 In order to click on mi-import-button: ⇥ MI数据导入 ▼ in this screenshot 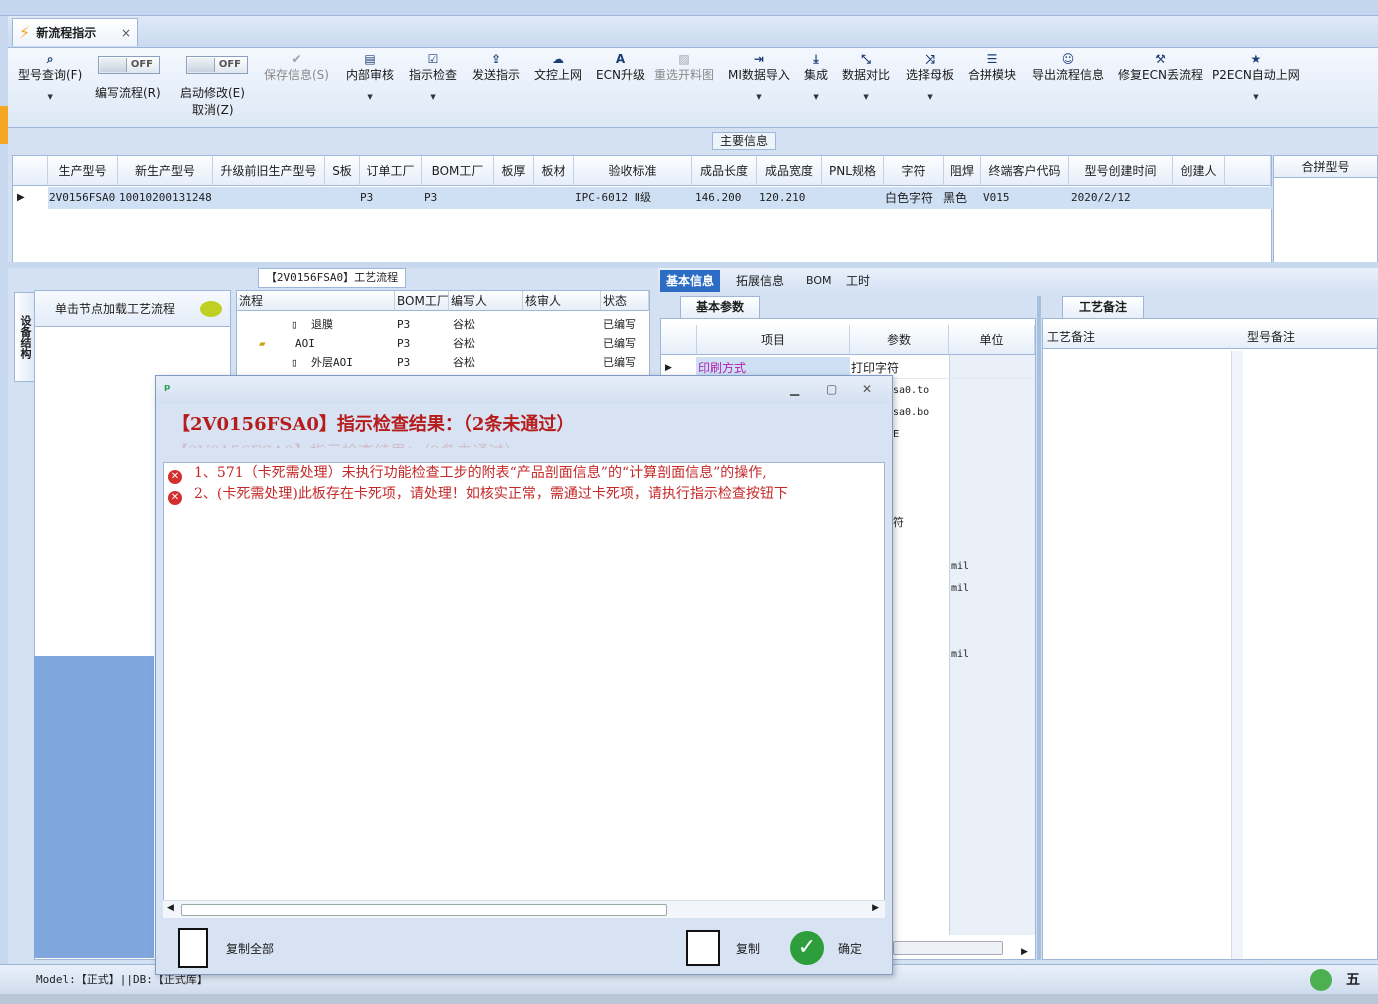, I will do `click(759, 76)`.